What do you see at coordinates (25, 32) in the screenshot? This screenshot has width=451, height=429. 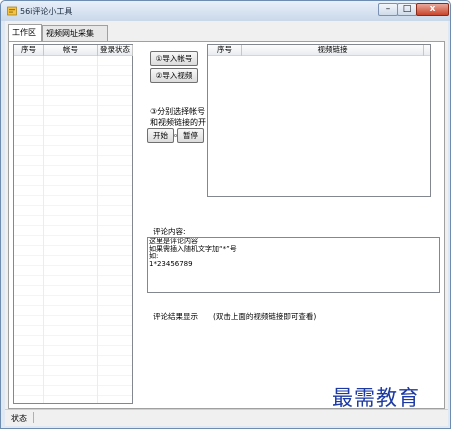 I see `tab-workspace: 工作区` at bounding box center [25, 32].